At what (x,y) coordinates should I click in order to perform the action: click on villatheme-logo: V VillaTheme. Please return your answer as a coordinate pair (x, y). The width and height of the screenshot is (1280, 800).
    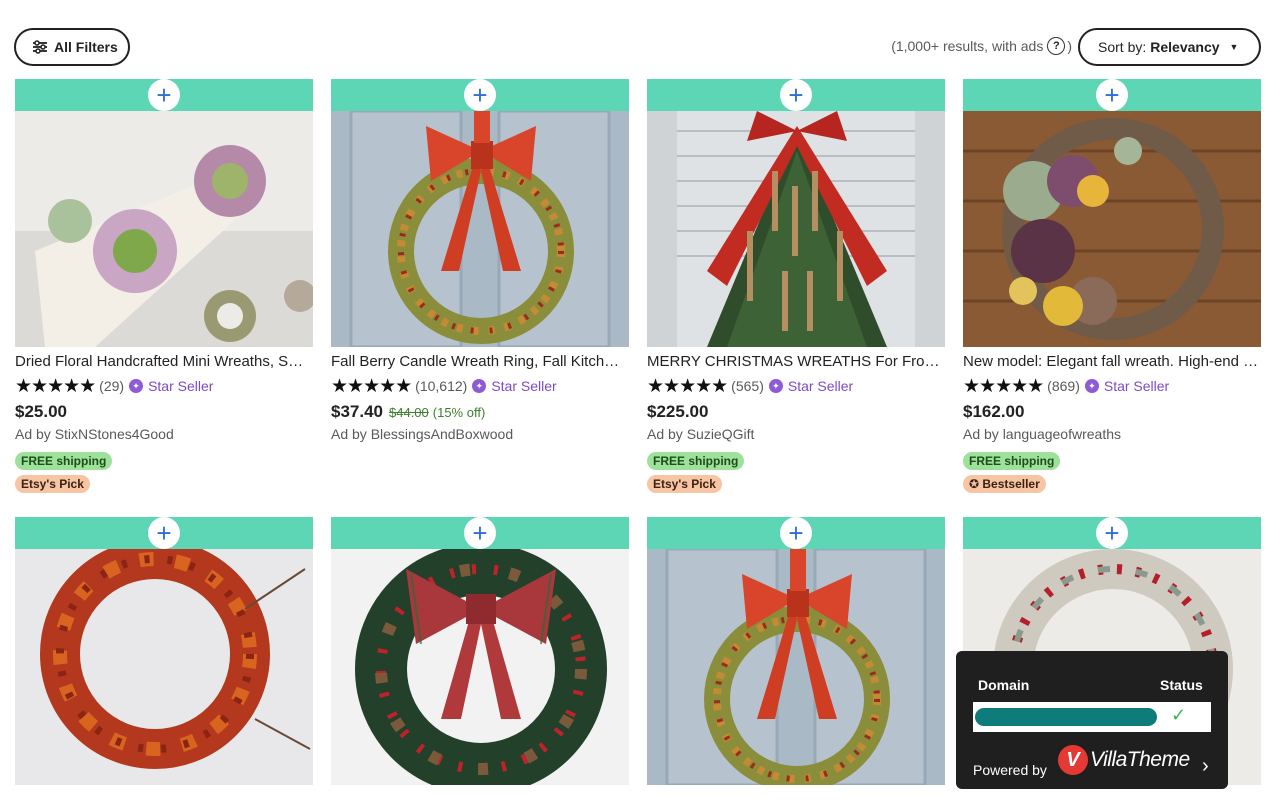
    Looking at the image, I should click on (1124, 760).